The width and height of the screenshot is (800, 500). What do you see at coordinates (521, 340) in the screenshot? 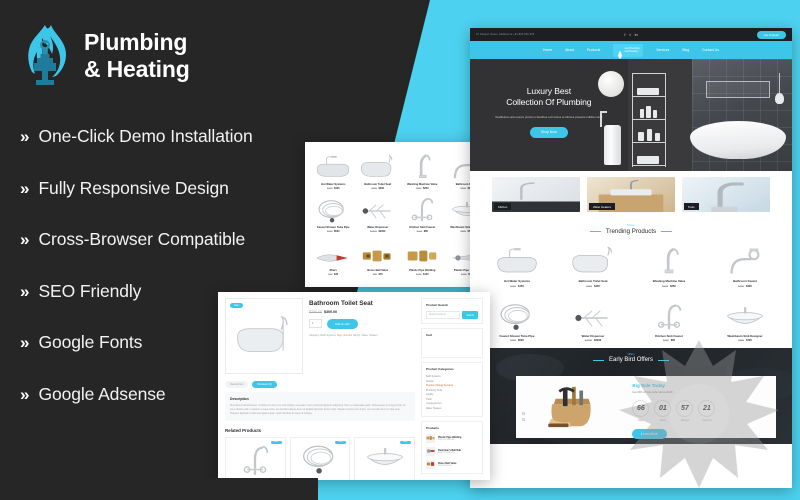
I see `new-price: $500` at bounding box center [521, 340].